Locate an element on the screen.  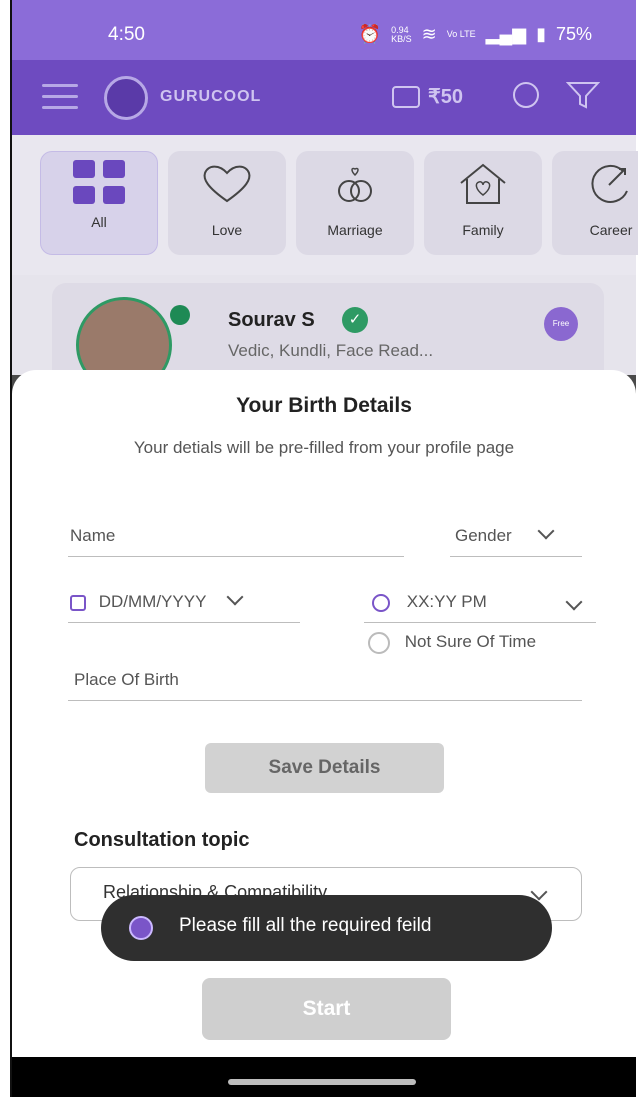
category-career: Career is located at coordinates (595, 203).